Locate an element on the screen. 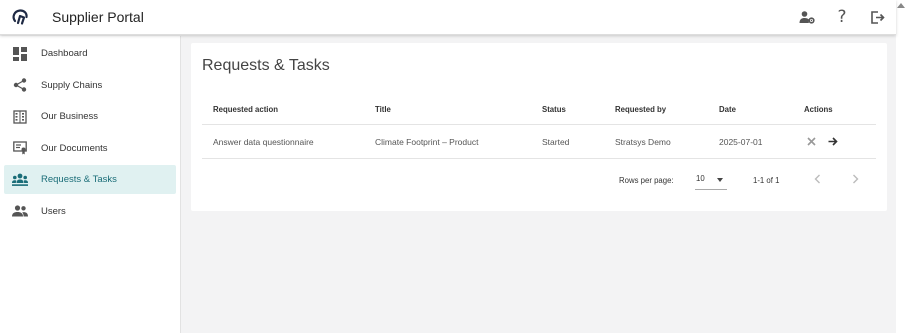 The height and width of the screenshot is (333, 906). cell-requested-by: Stratsys Demo is located at coordinates (643, 141).